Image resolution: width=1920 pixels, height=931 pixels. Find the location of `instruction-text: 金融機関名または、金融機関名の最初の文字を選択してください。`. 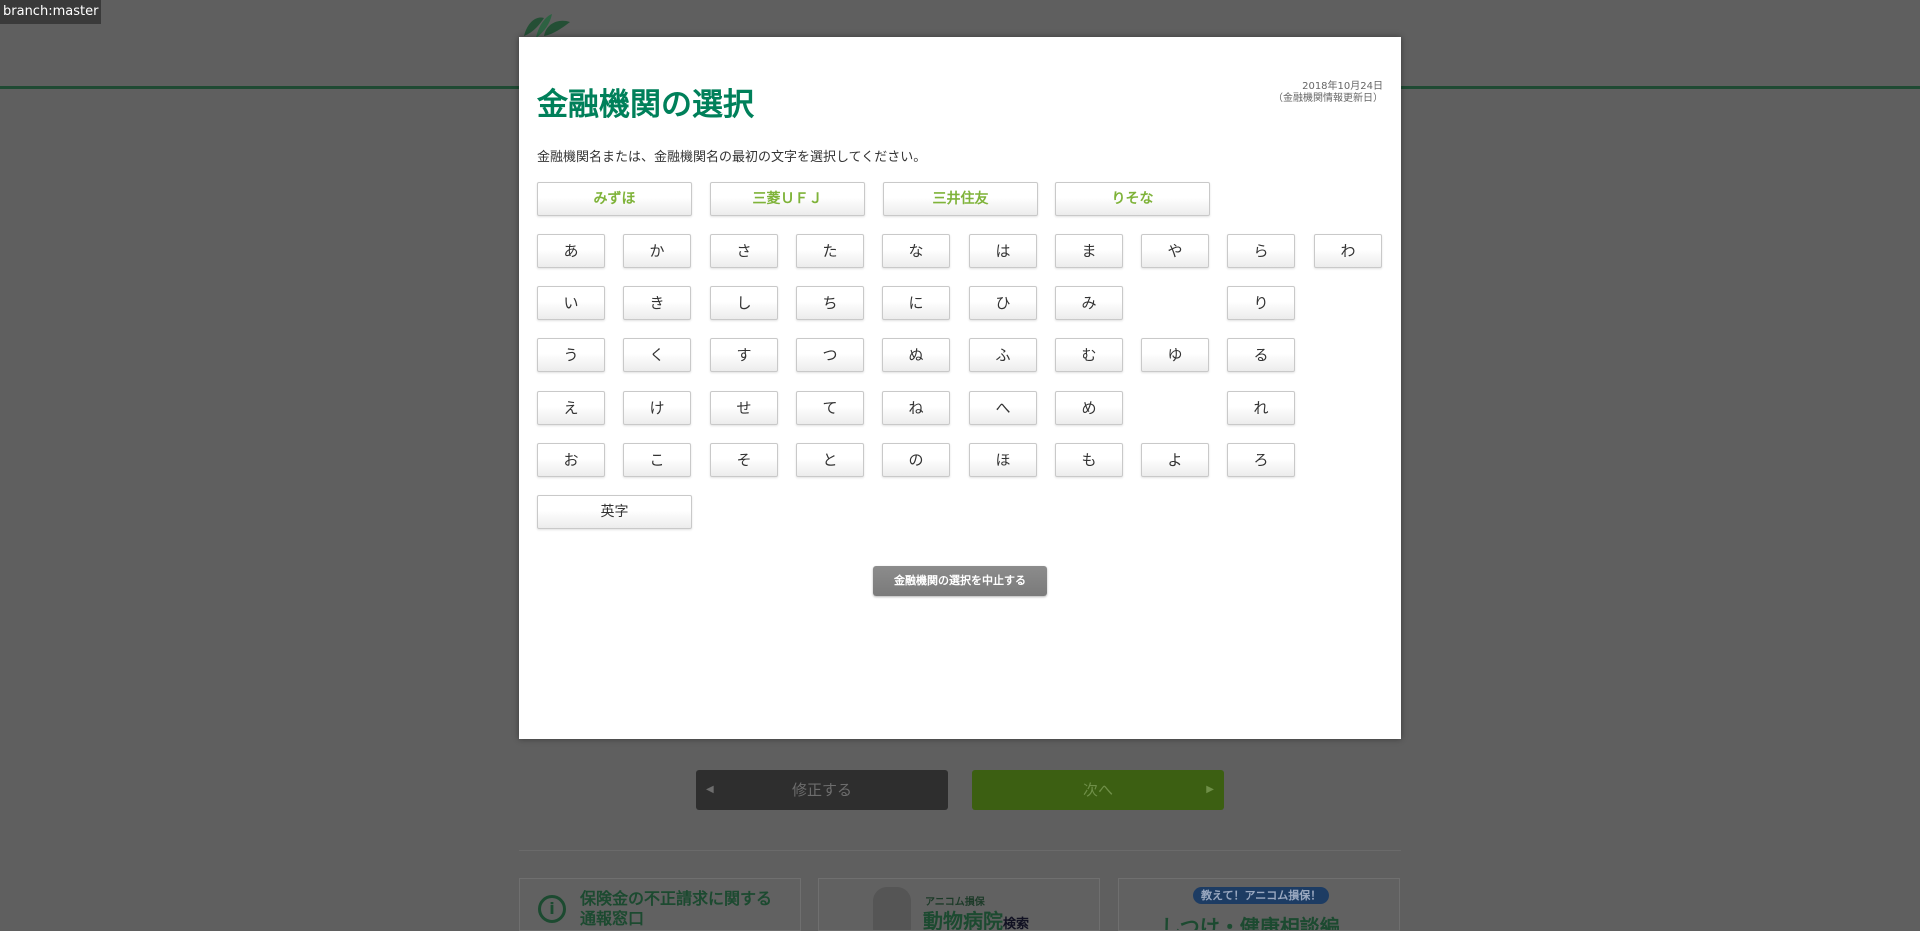

instruction-text: 金融機関名または、金融機関名の最初の文字を選択してください。 is located at coordinates (732, 157).